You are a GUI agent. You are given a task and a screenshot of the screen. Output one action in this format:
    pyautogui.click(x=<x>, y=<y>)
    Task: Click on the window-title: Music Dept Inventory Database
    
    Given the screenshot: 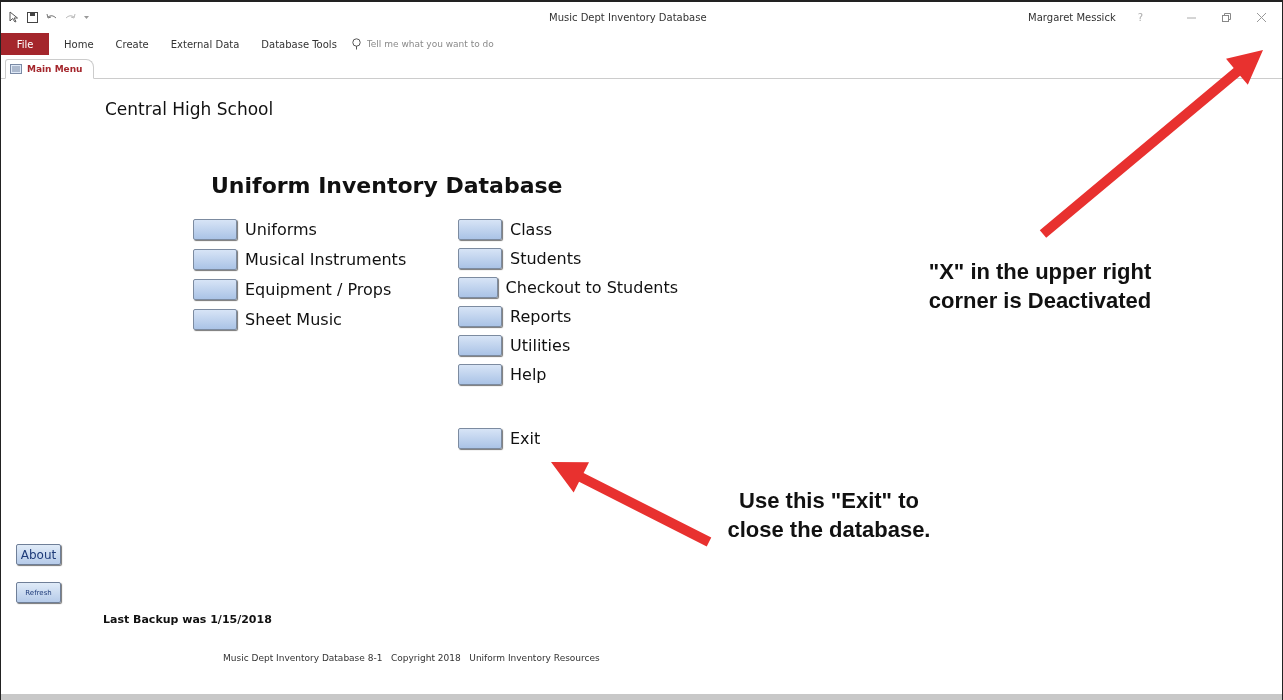 What is the action you would take?
    pyautogui.click(x=628, y=17)
    